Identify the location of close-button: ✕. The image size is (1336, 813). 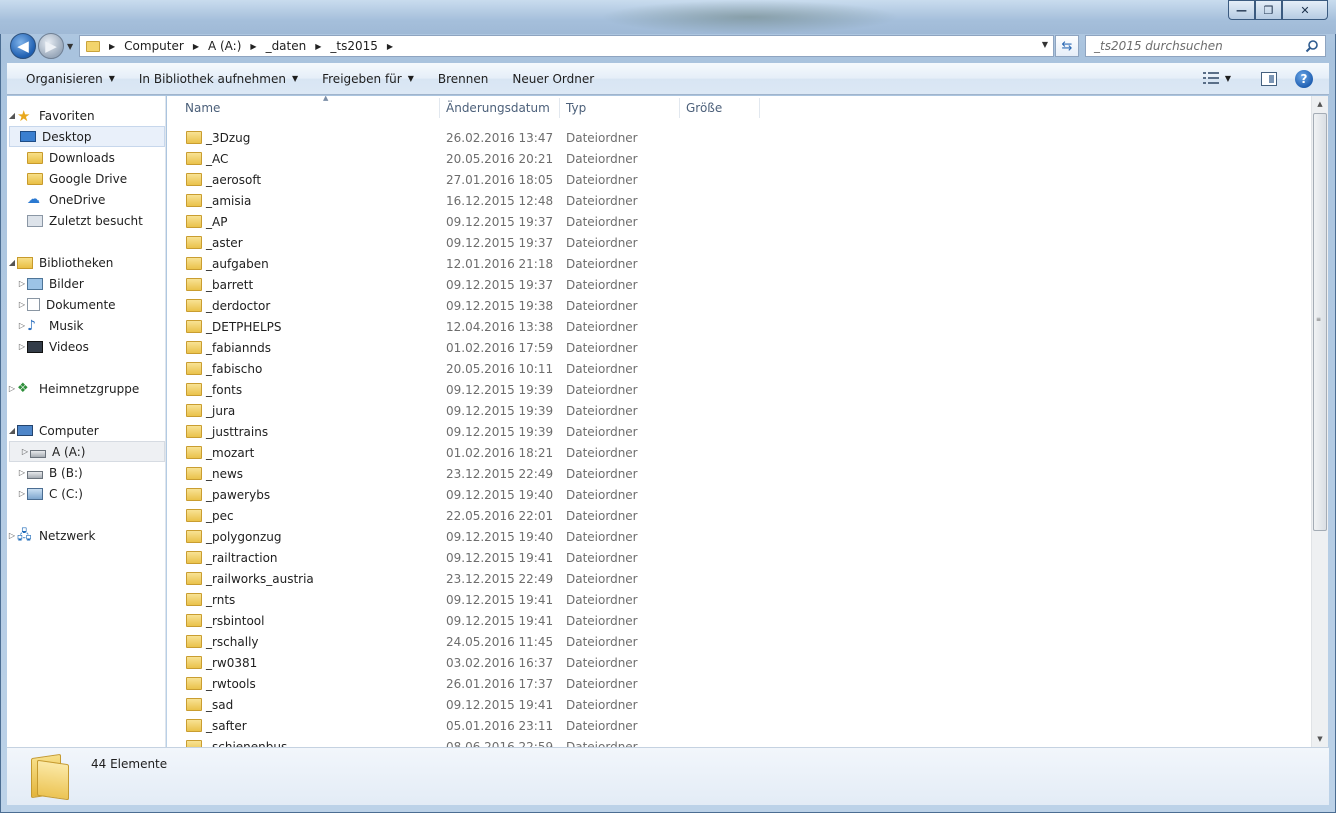
(1305, 10).